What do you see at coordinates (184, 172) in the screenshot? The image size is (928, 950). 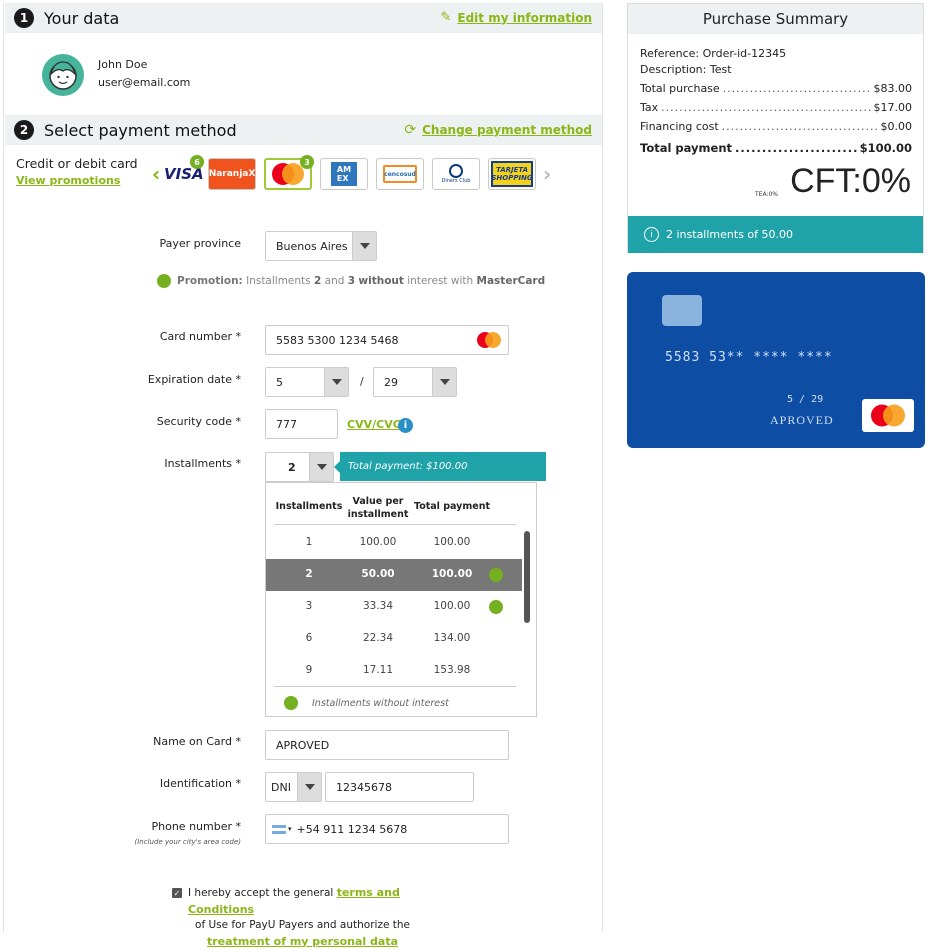 I see `card-logo-visa: VISA 6` at bounding box center [184, 172].